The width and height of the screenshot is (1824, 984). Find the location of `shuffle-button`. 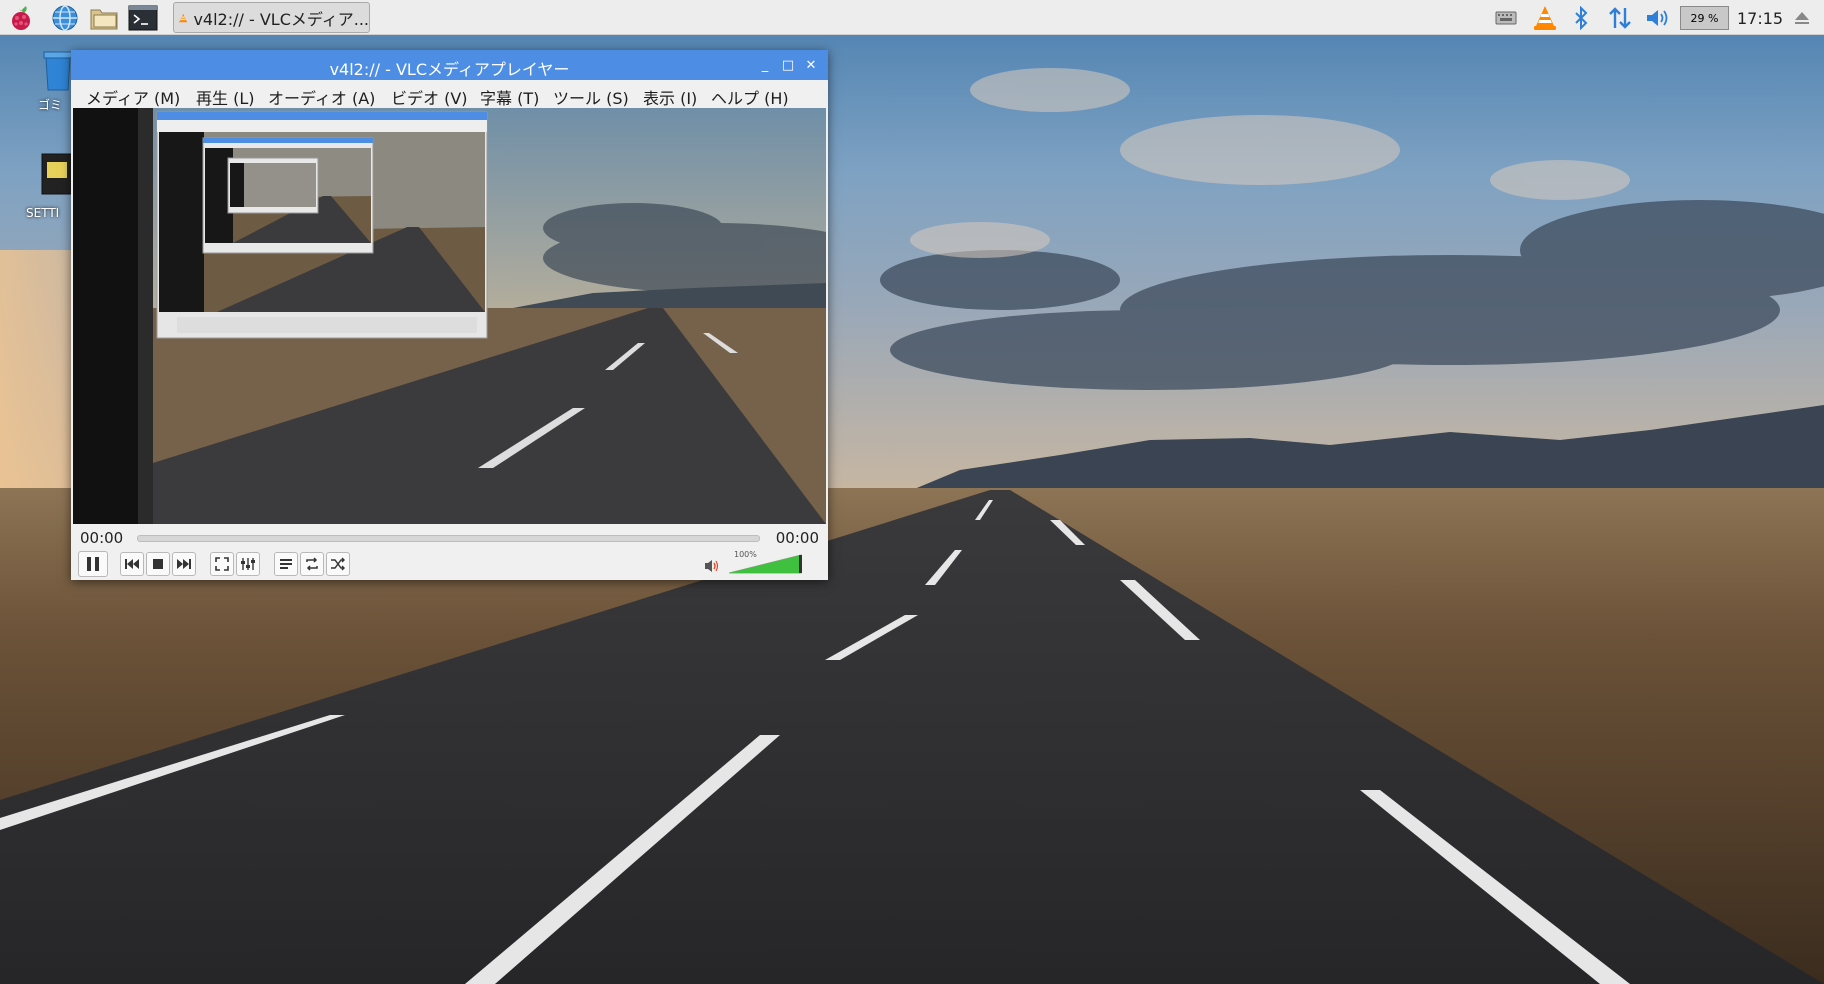

shuffle-button is located at coordinates (338, 564).